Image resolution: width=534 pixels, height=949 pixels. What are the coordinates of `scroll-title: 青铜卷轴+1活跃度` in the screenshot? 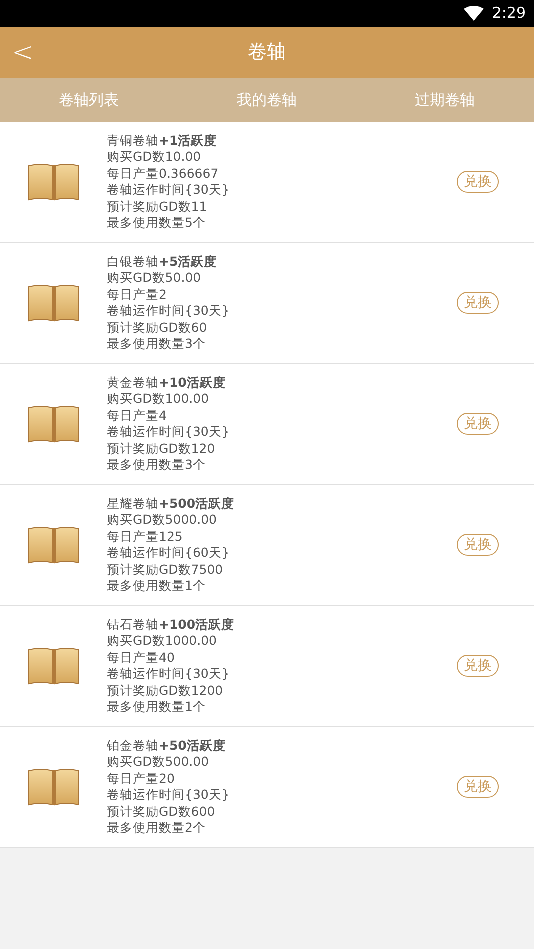 It's located at (162, 140).